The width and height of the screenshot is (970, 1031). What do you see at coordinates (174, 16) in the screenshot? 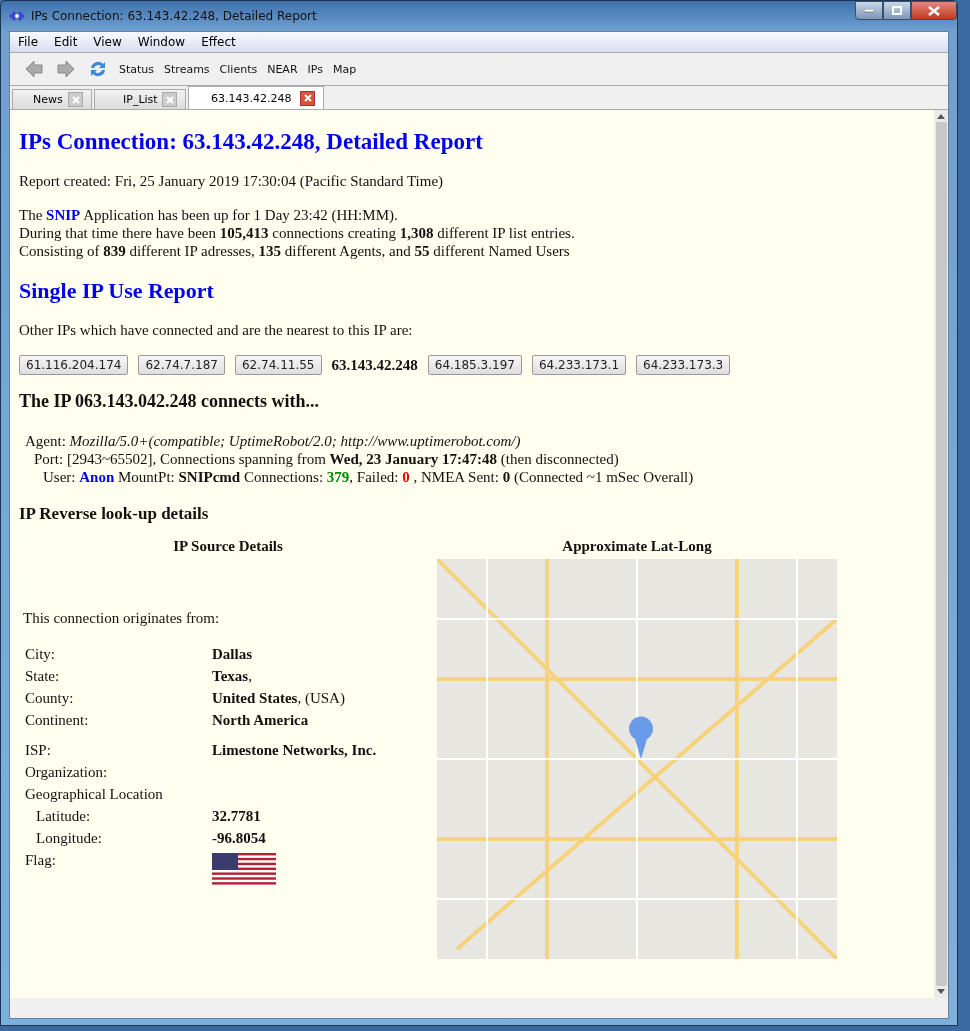
I see `window-title: IPs Connection: 63.143.42.248, Detailed Report` at bounding box center [174, 16].